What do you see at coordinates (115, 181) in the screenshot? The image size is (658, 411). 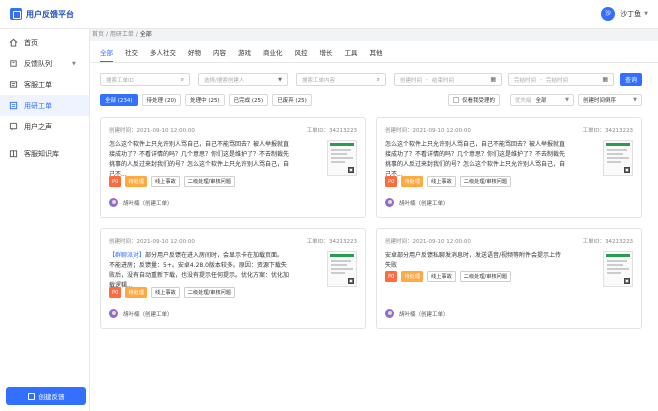 I see `priority-tag: P0` at bounding box center [115, 181].